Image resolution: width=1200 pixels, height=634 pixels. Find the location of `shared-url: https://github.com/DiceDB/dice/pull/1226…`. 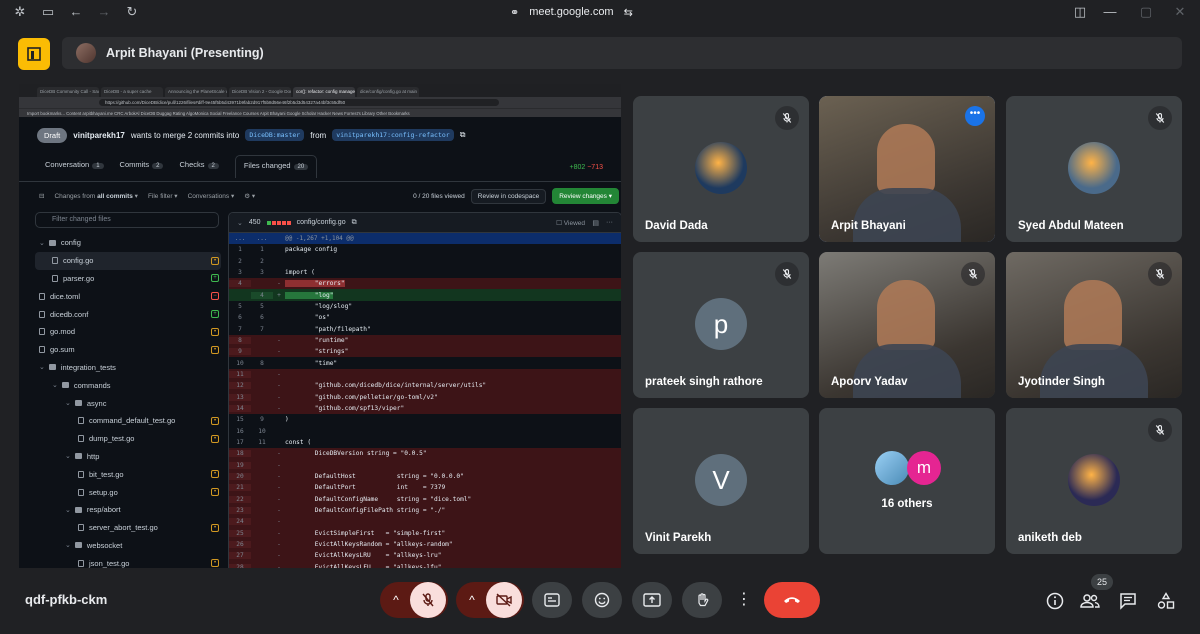

shared-url: https://github.com/DiceDB/dice/pull/1226… is located at coordinates (299, 102).